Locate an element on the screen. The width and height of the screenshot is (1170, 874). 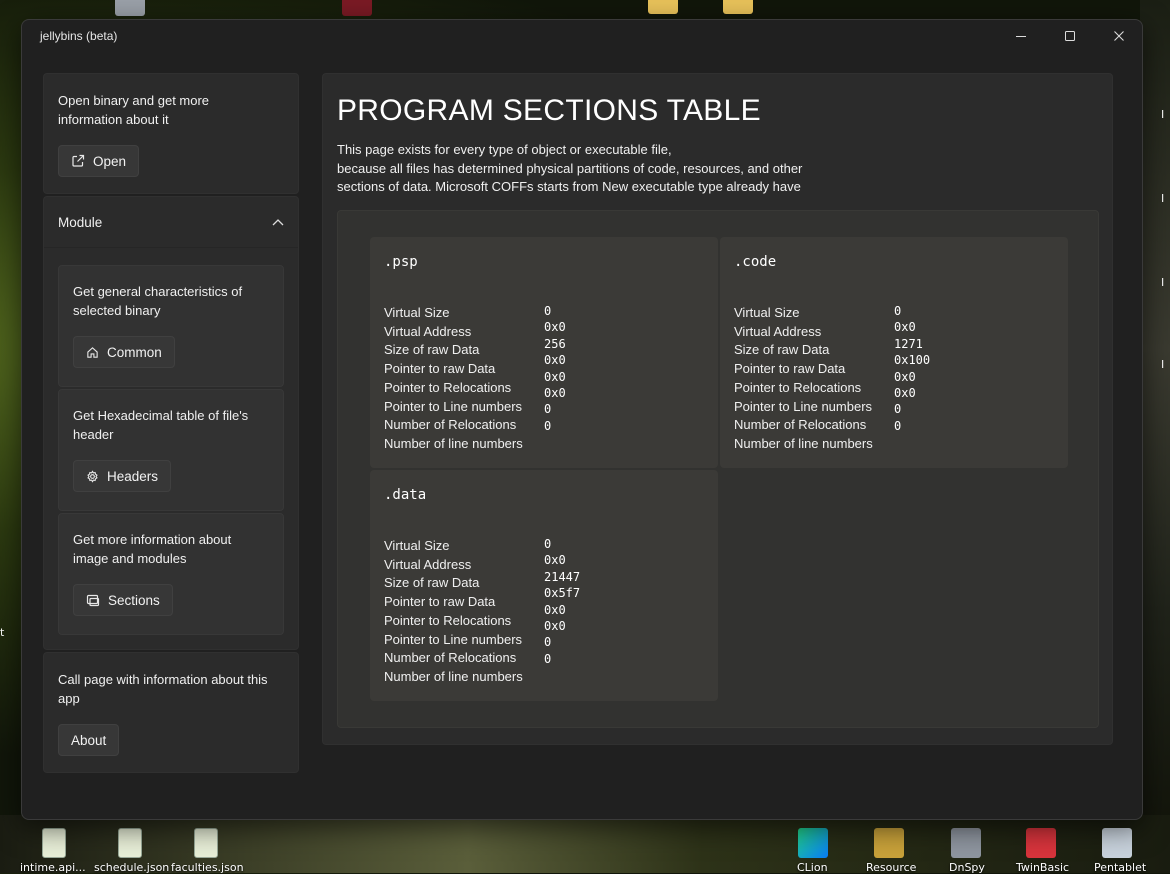
desktop-settings-icon is located at coordinates (130, 8).